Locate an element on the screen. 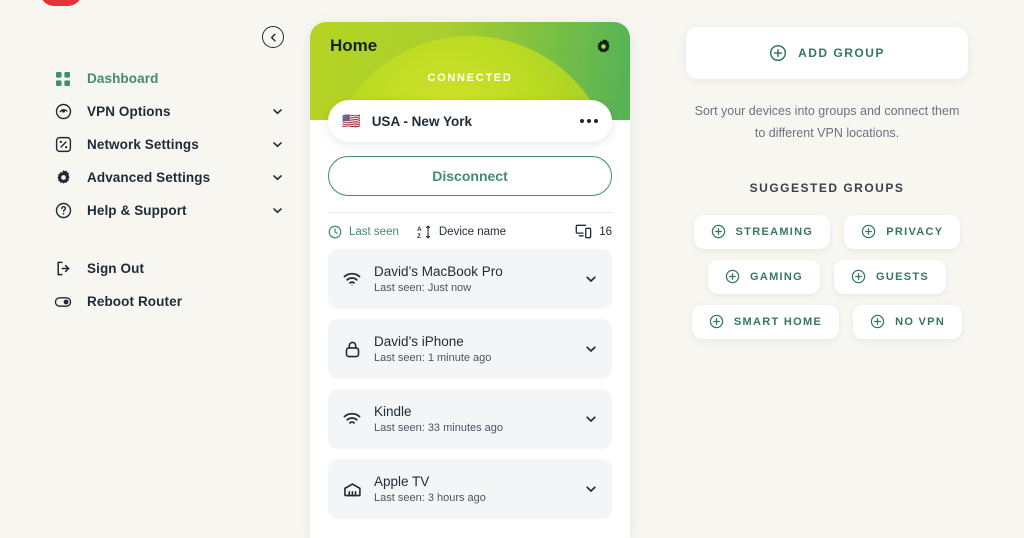 The width and height of the screenshot is (1024, 538). sidebar-item-label: Network Settings is located at coordinates (143, 144).